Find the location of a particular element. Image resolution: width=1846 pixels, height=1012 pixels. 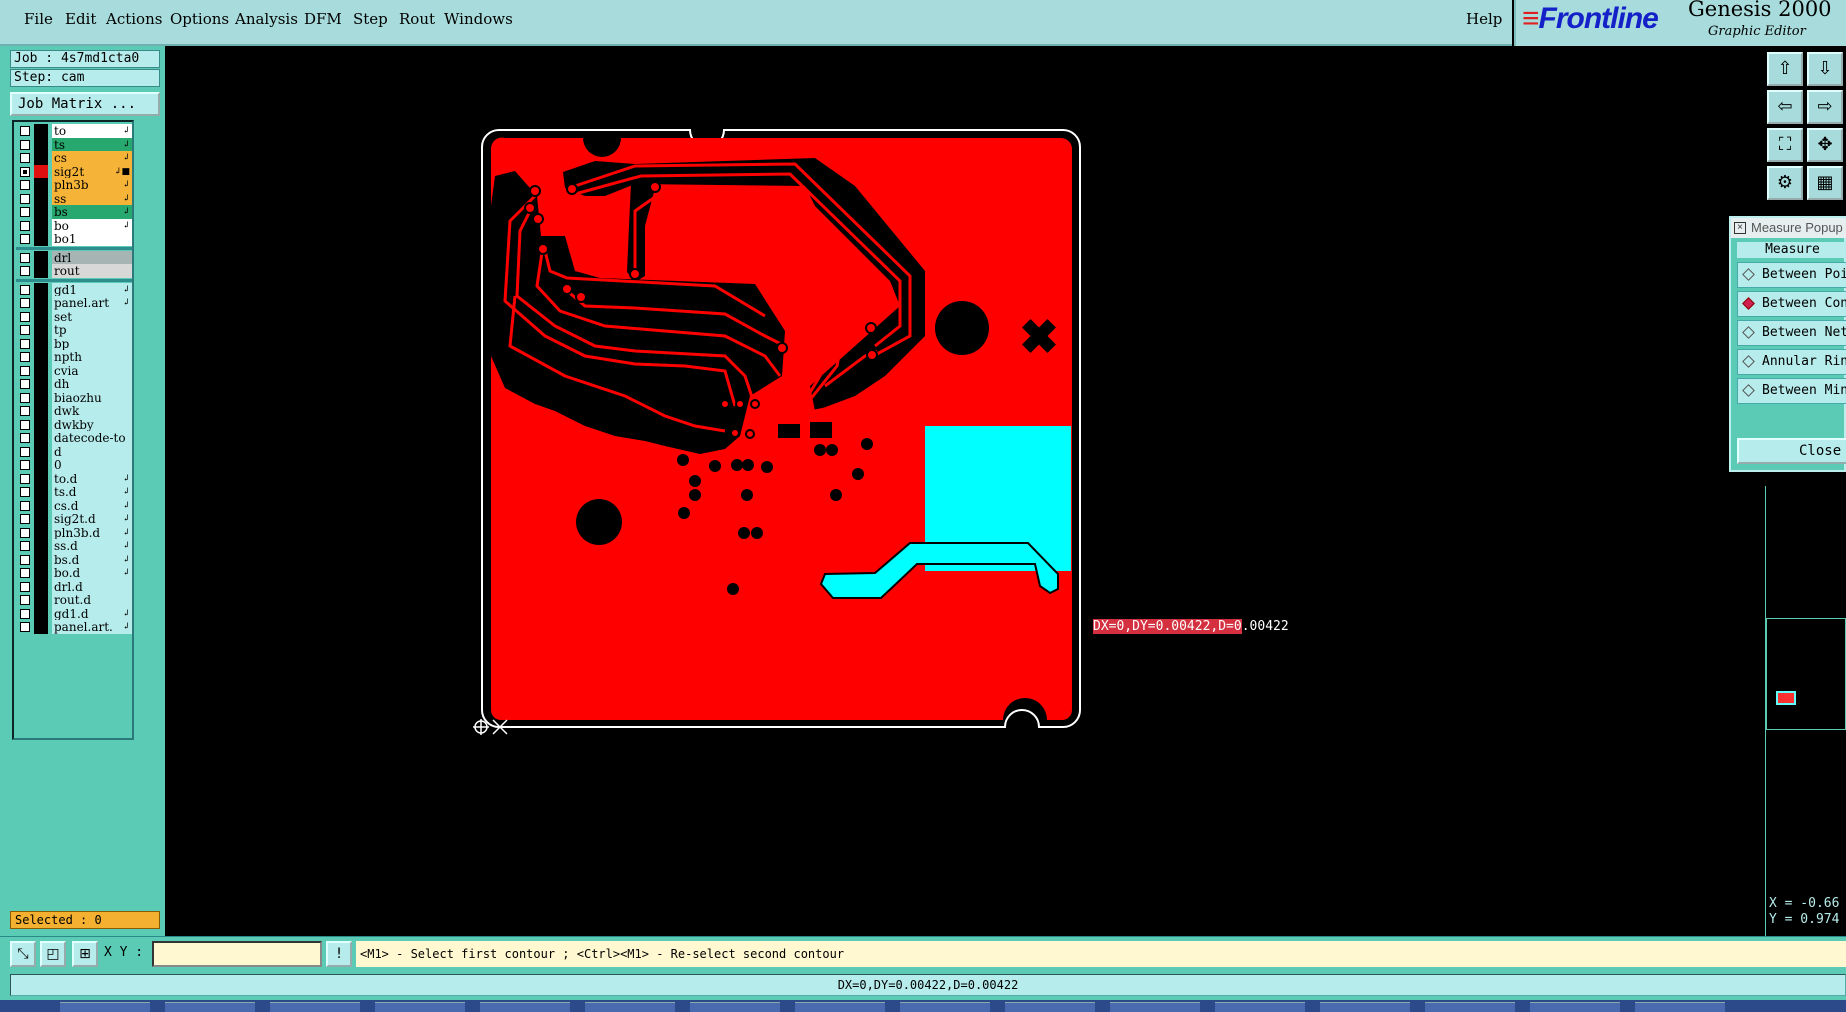

layer-name: datecode-to is located at coordinates (92, 438).